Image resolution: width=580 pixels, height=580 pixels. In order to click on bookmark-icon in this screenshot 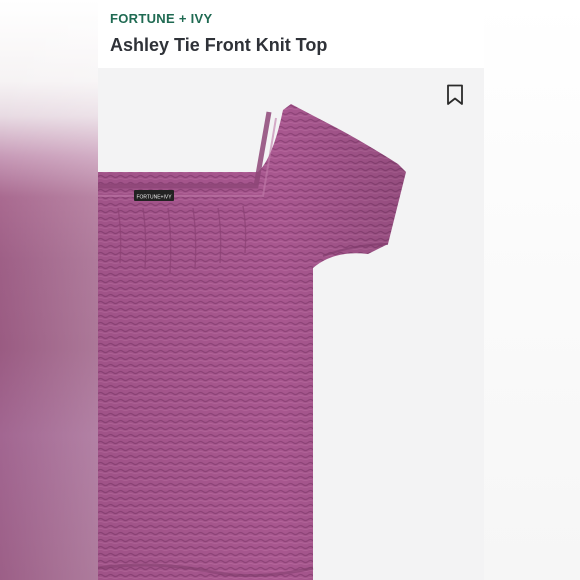, I will do `click(455, 95)`.